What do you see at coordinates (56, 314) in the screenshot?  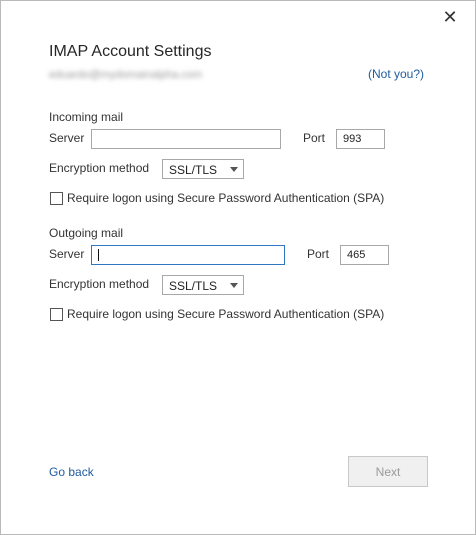 I see `outgoing-spa-checkbox` at bounding box center [56, 314].